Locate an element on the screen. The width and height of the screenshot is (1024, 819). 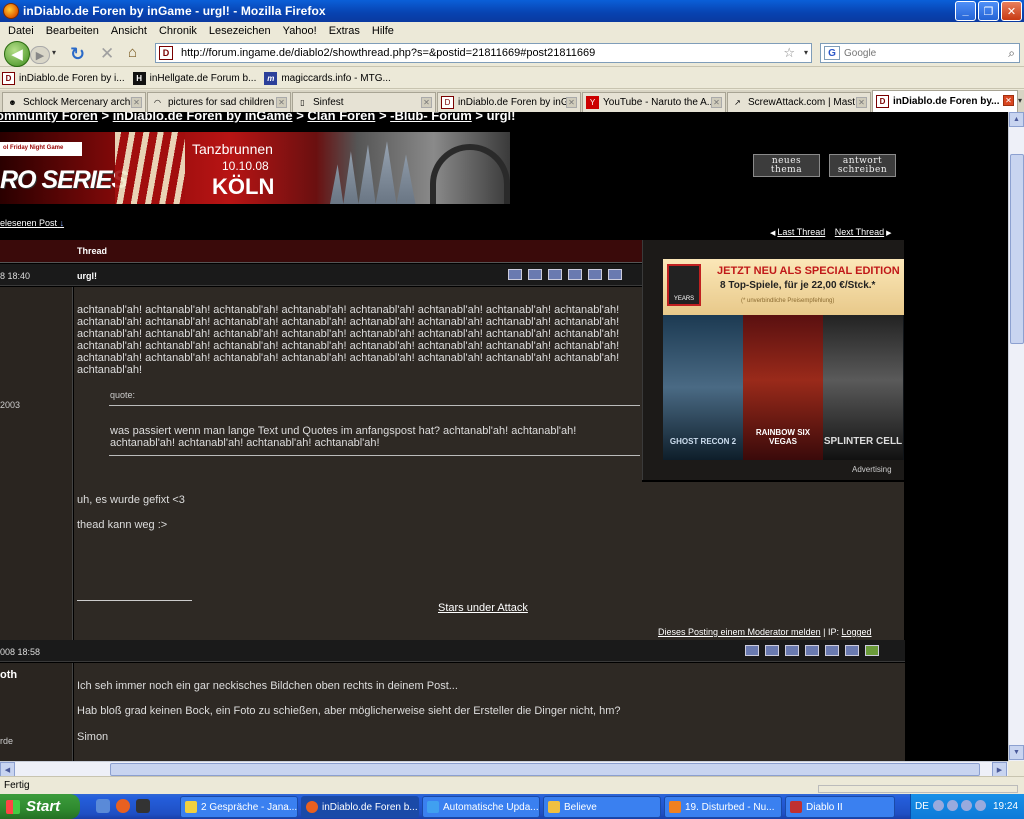
bookmark-star-icon: ☆ is located at coordinates (789, 53).